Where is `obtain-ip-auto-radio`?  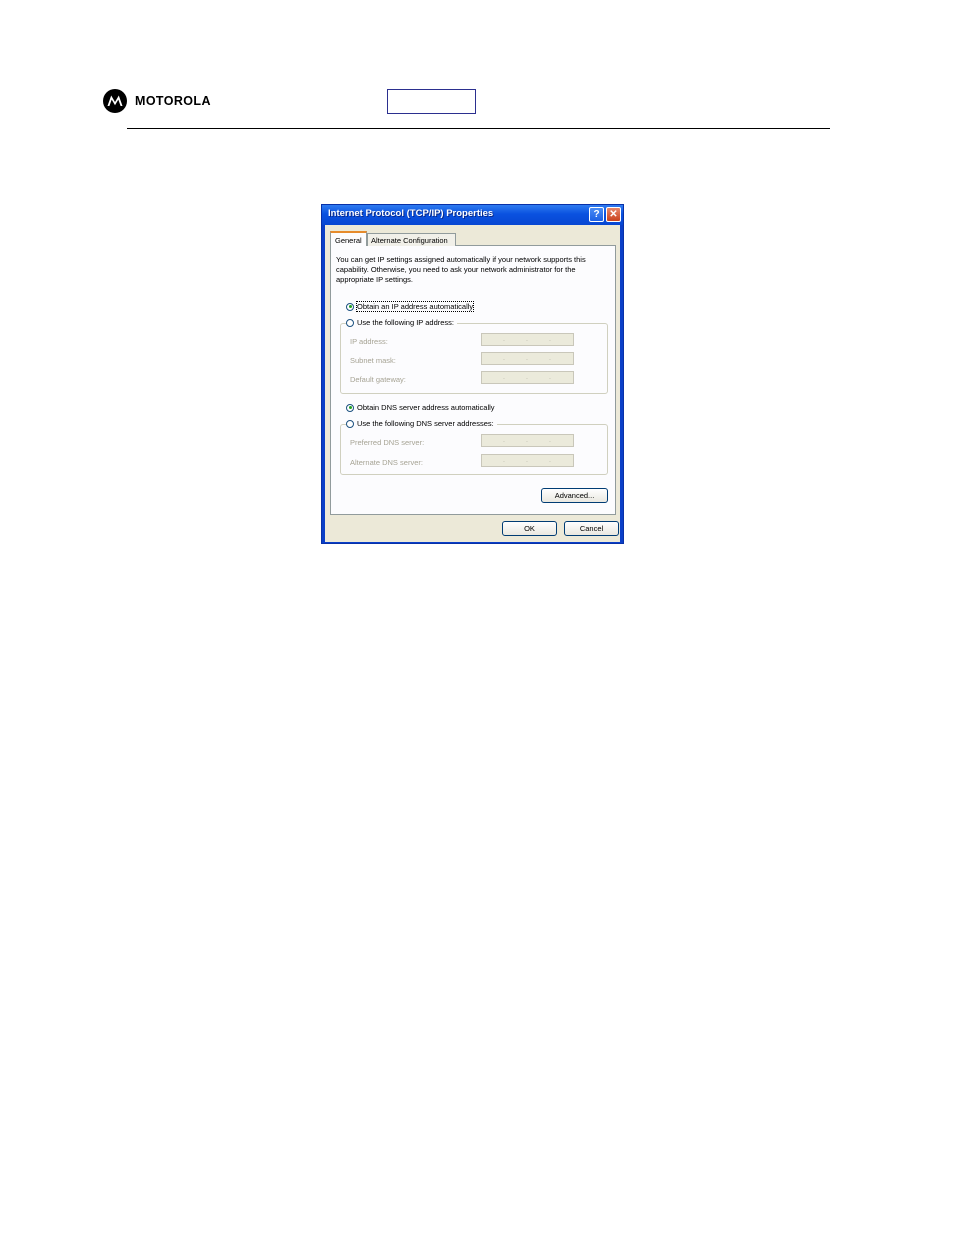 obtain-ip-auto-radio is located at coordinates (350, 306).